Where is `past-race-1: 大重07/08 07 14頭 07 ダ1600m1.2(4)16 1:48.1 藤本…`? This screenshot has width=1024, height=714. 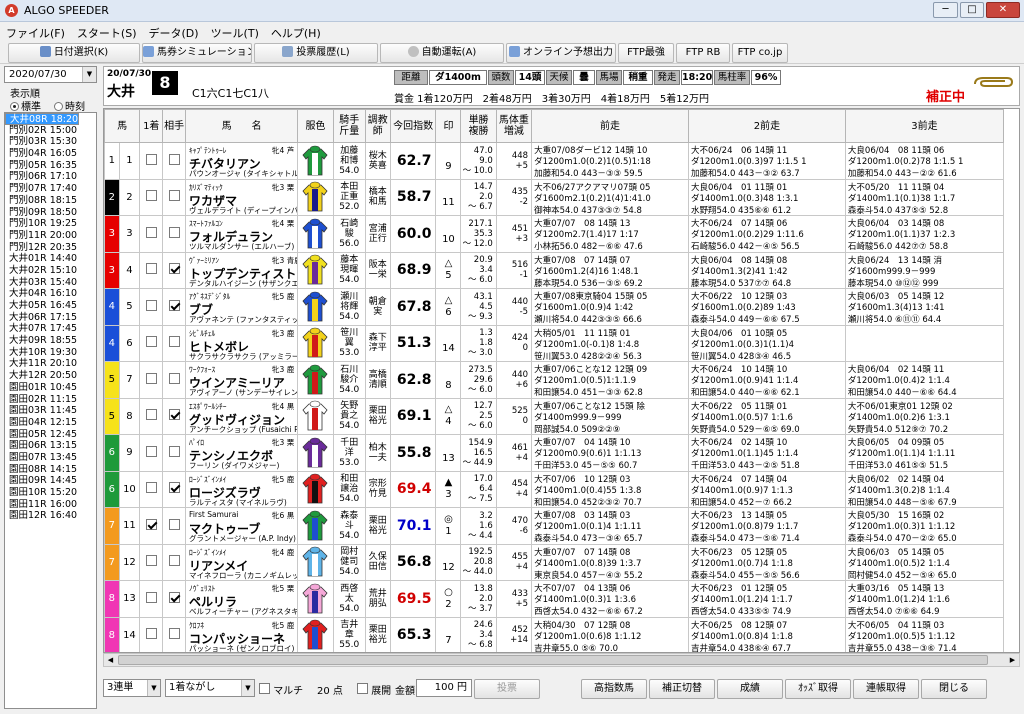
past-race-1: 大重07/08 07 14頭 07 ダ1600m1.2(4)16 1:48.1 藤本… is located at coordinates (610, 270).